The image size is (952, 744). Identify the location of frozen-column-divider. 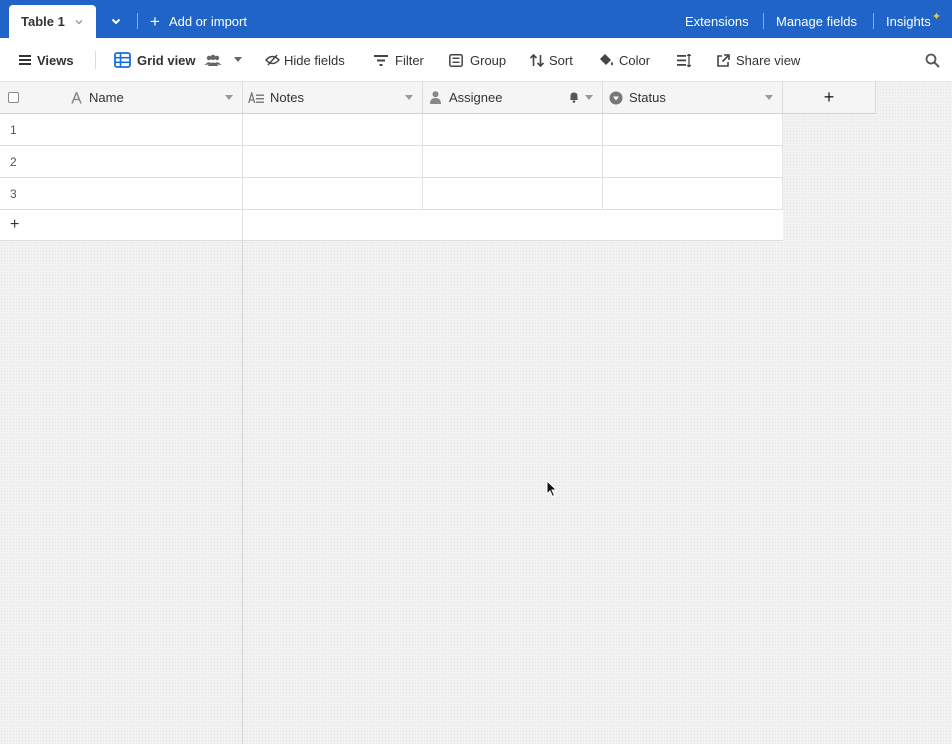
(242, 492).